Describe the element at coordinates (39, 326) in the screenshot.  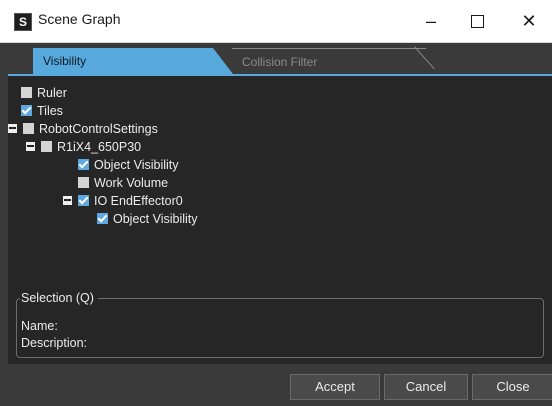
I see `selection-name-label: Name:` at that location.